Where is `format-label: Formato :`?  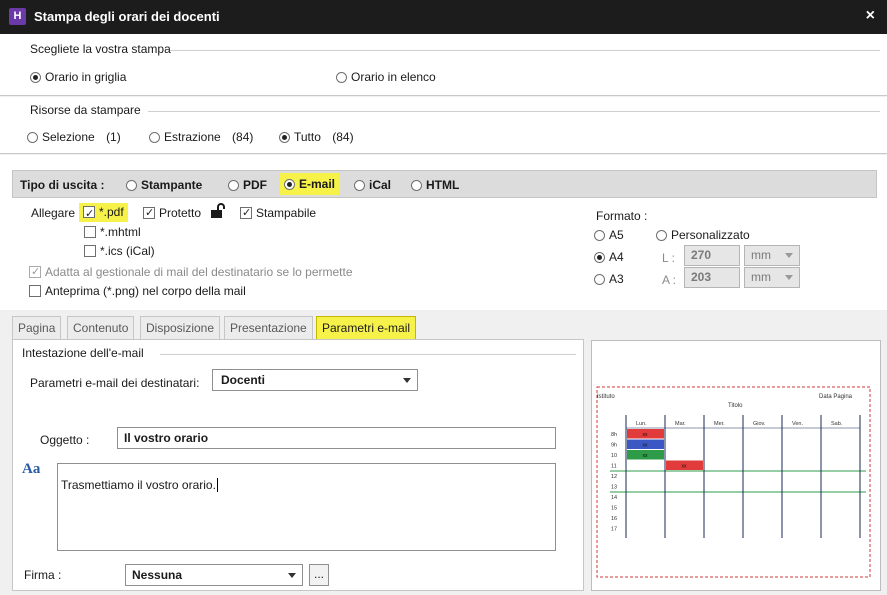
format-label: Formato : is located at coordinates (622, 216).